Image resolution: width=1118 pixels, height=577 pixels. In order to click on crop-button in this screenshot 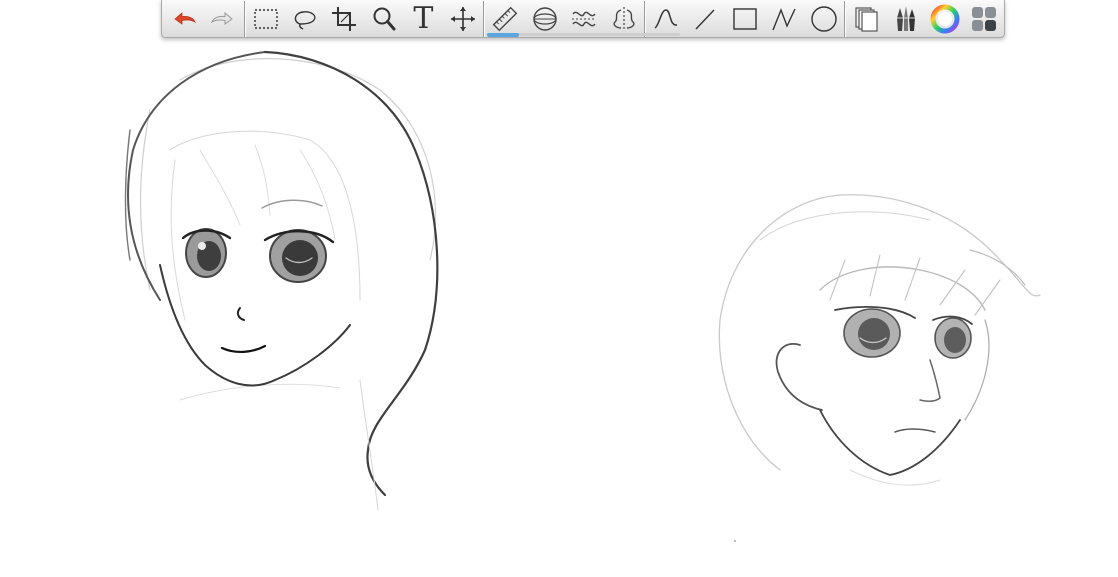, I will do `click(344, 19)`.